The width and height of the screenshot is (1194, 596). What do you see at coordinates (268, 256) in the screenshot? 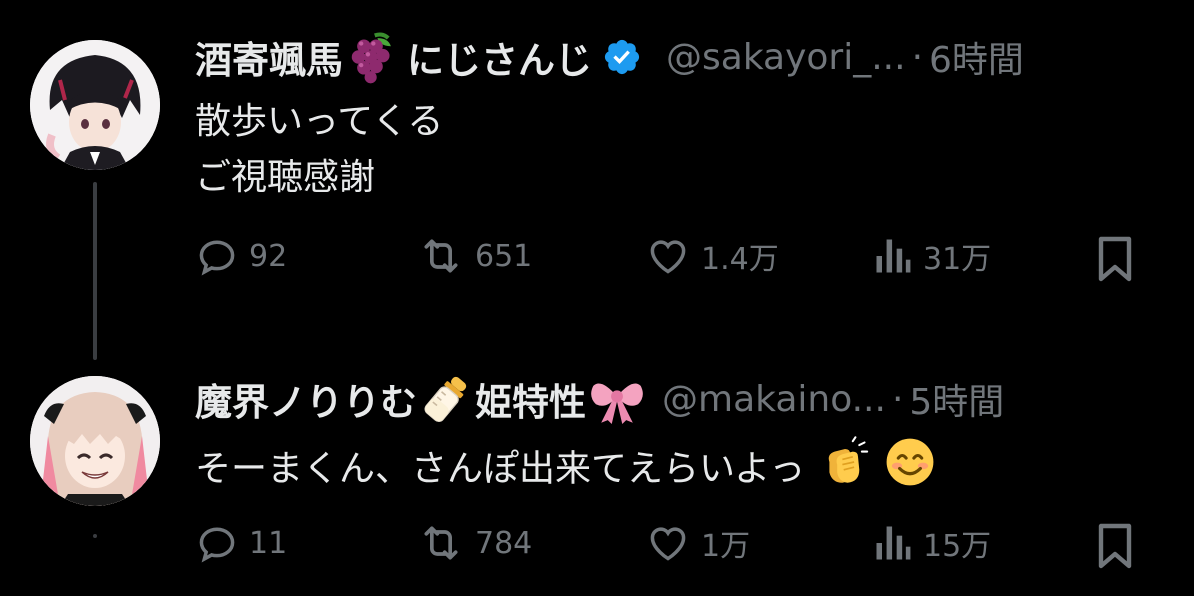
I see `reply-count: 92` at bounding box center [268, 256].